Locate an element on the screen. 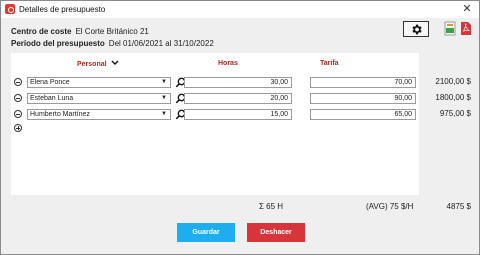  save-button: Guardar is located at coordinates (206, 232).